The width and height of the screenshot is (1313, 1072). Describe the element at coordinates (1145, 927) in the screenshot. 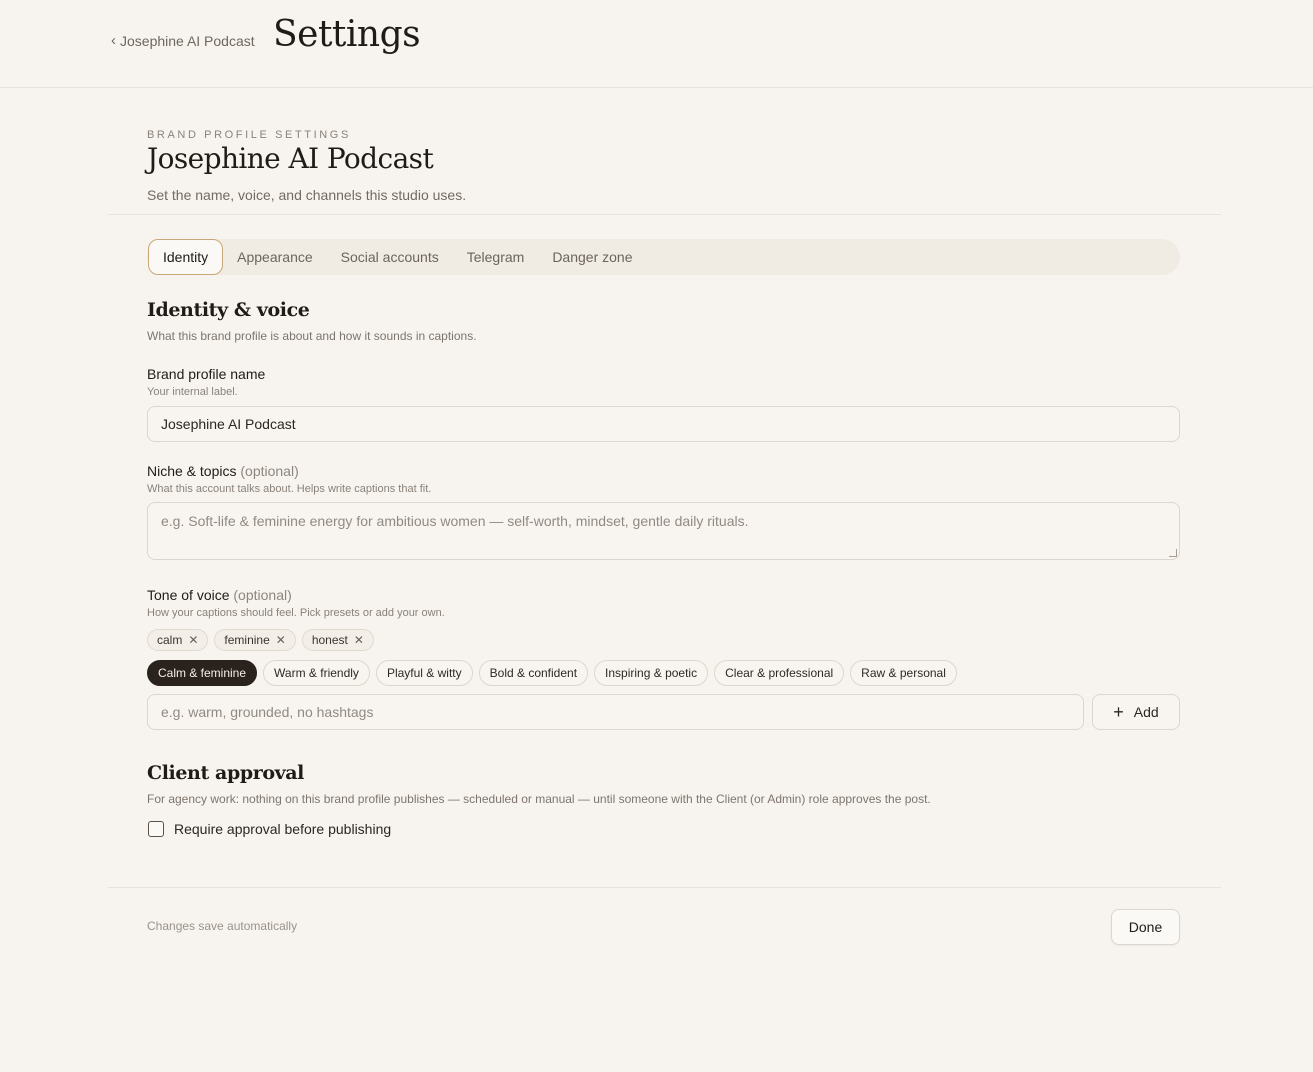

I see `done-button: Done` at that location.